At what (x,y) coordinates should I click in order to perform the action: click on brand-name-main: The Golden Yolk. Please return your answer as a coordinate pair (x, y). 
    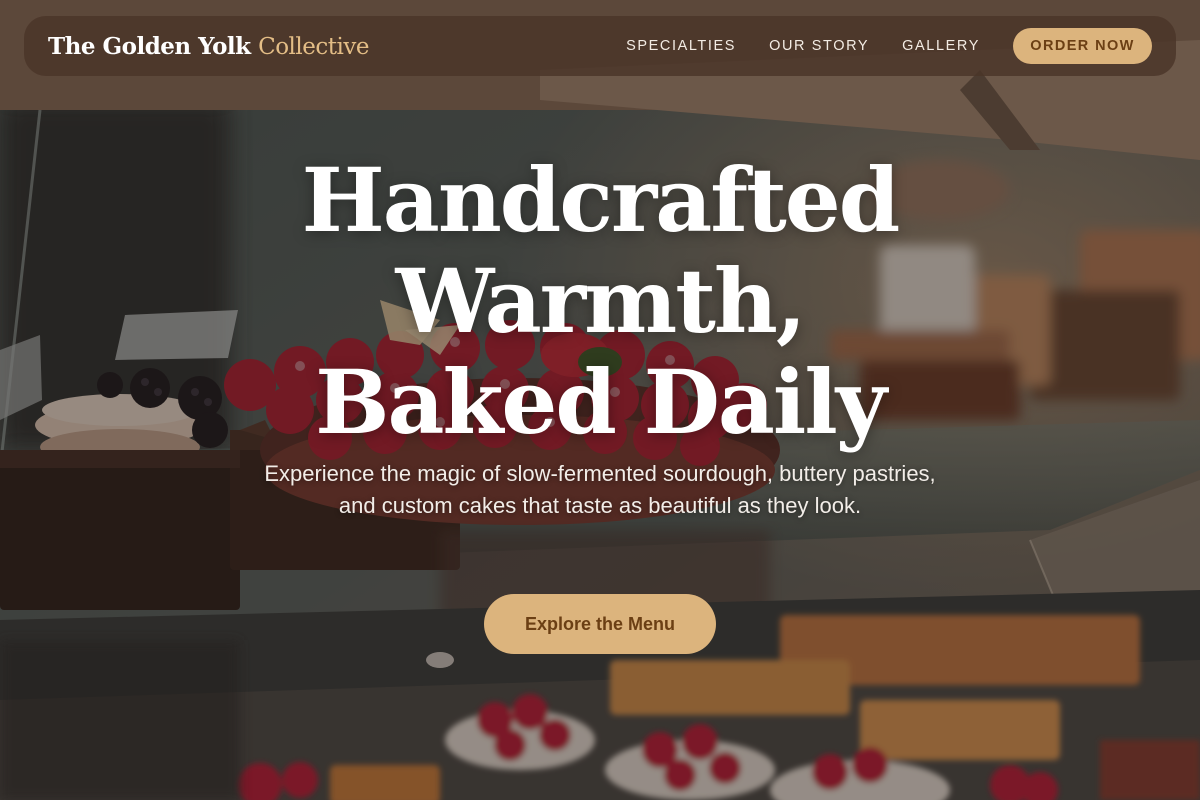
    Looking at the image, I should click on (149, 46).